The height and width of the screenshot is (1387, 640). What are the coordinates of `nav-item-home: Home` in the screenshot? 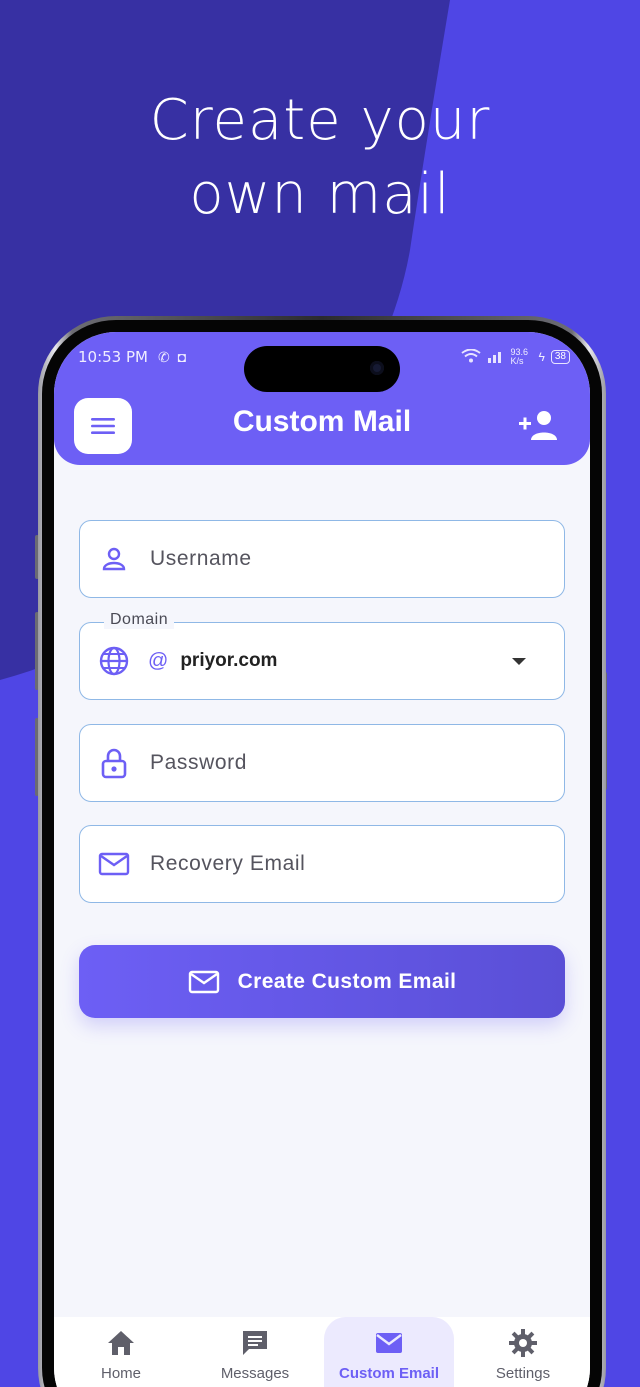 It's located at (121, 1352).